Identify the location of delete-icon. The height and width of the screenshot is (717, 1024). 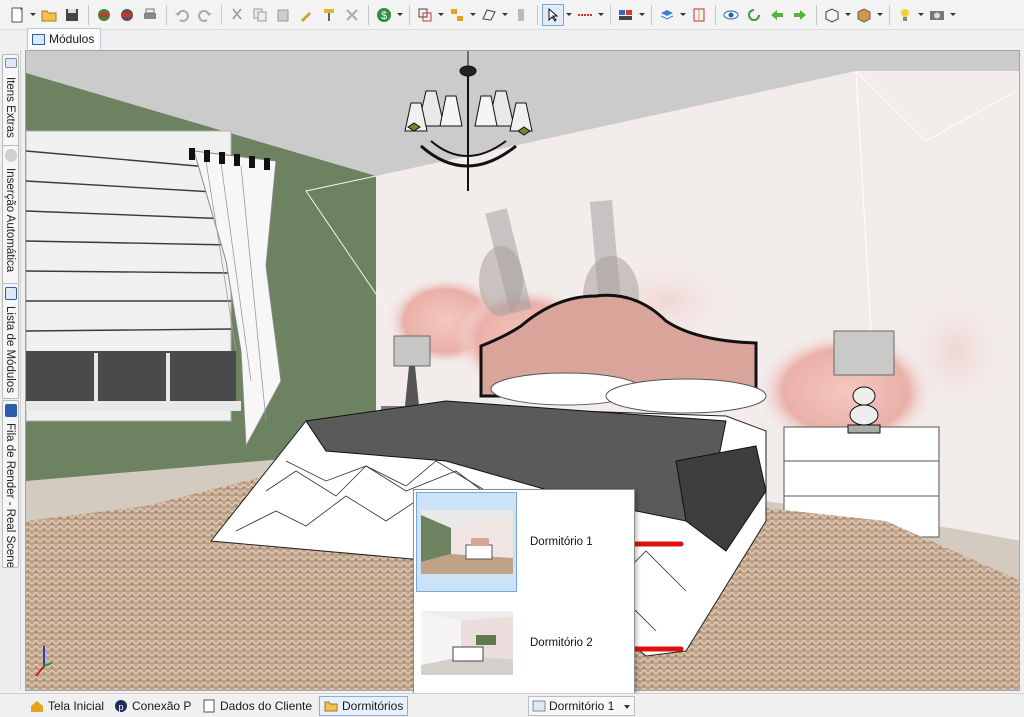
(352, 15).